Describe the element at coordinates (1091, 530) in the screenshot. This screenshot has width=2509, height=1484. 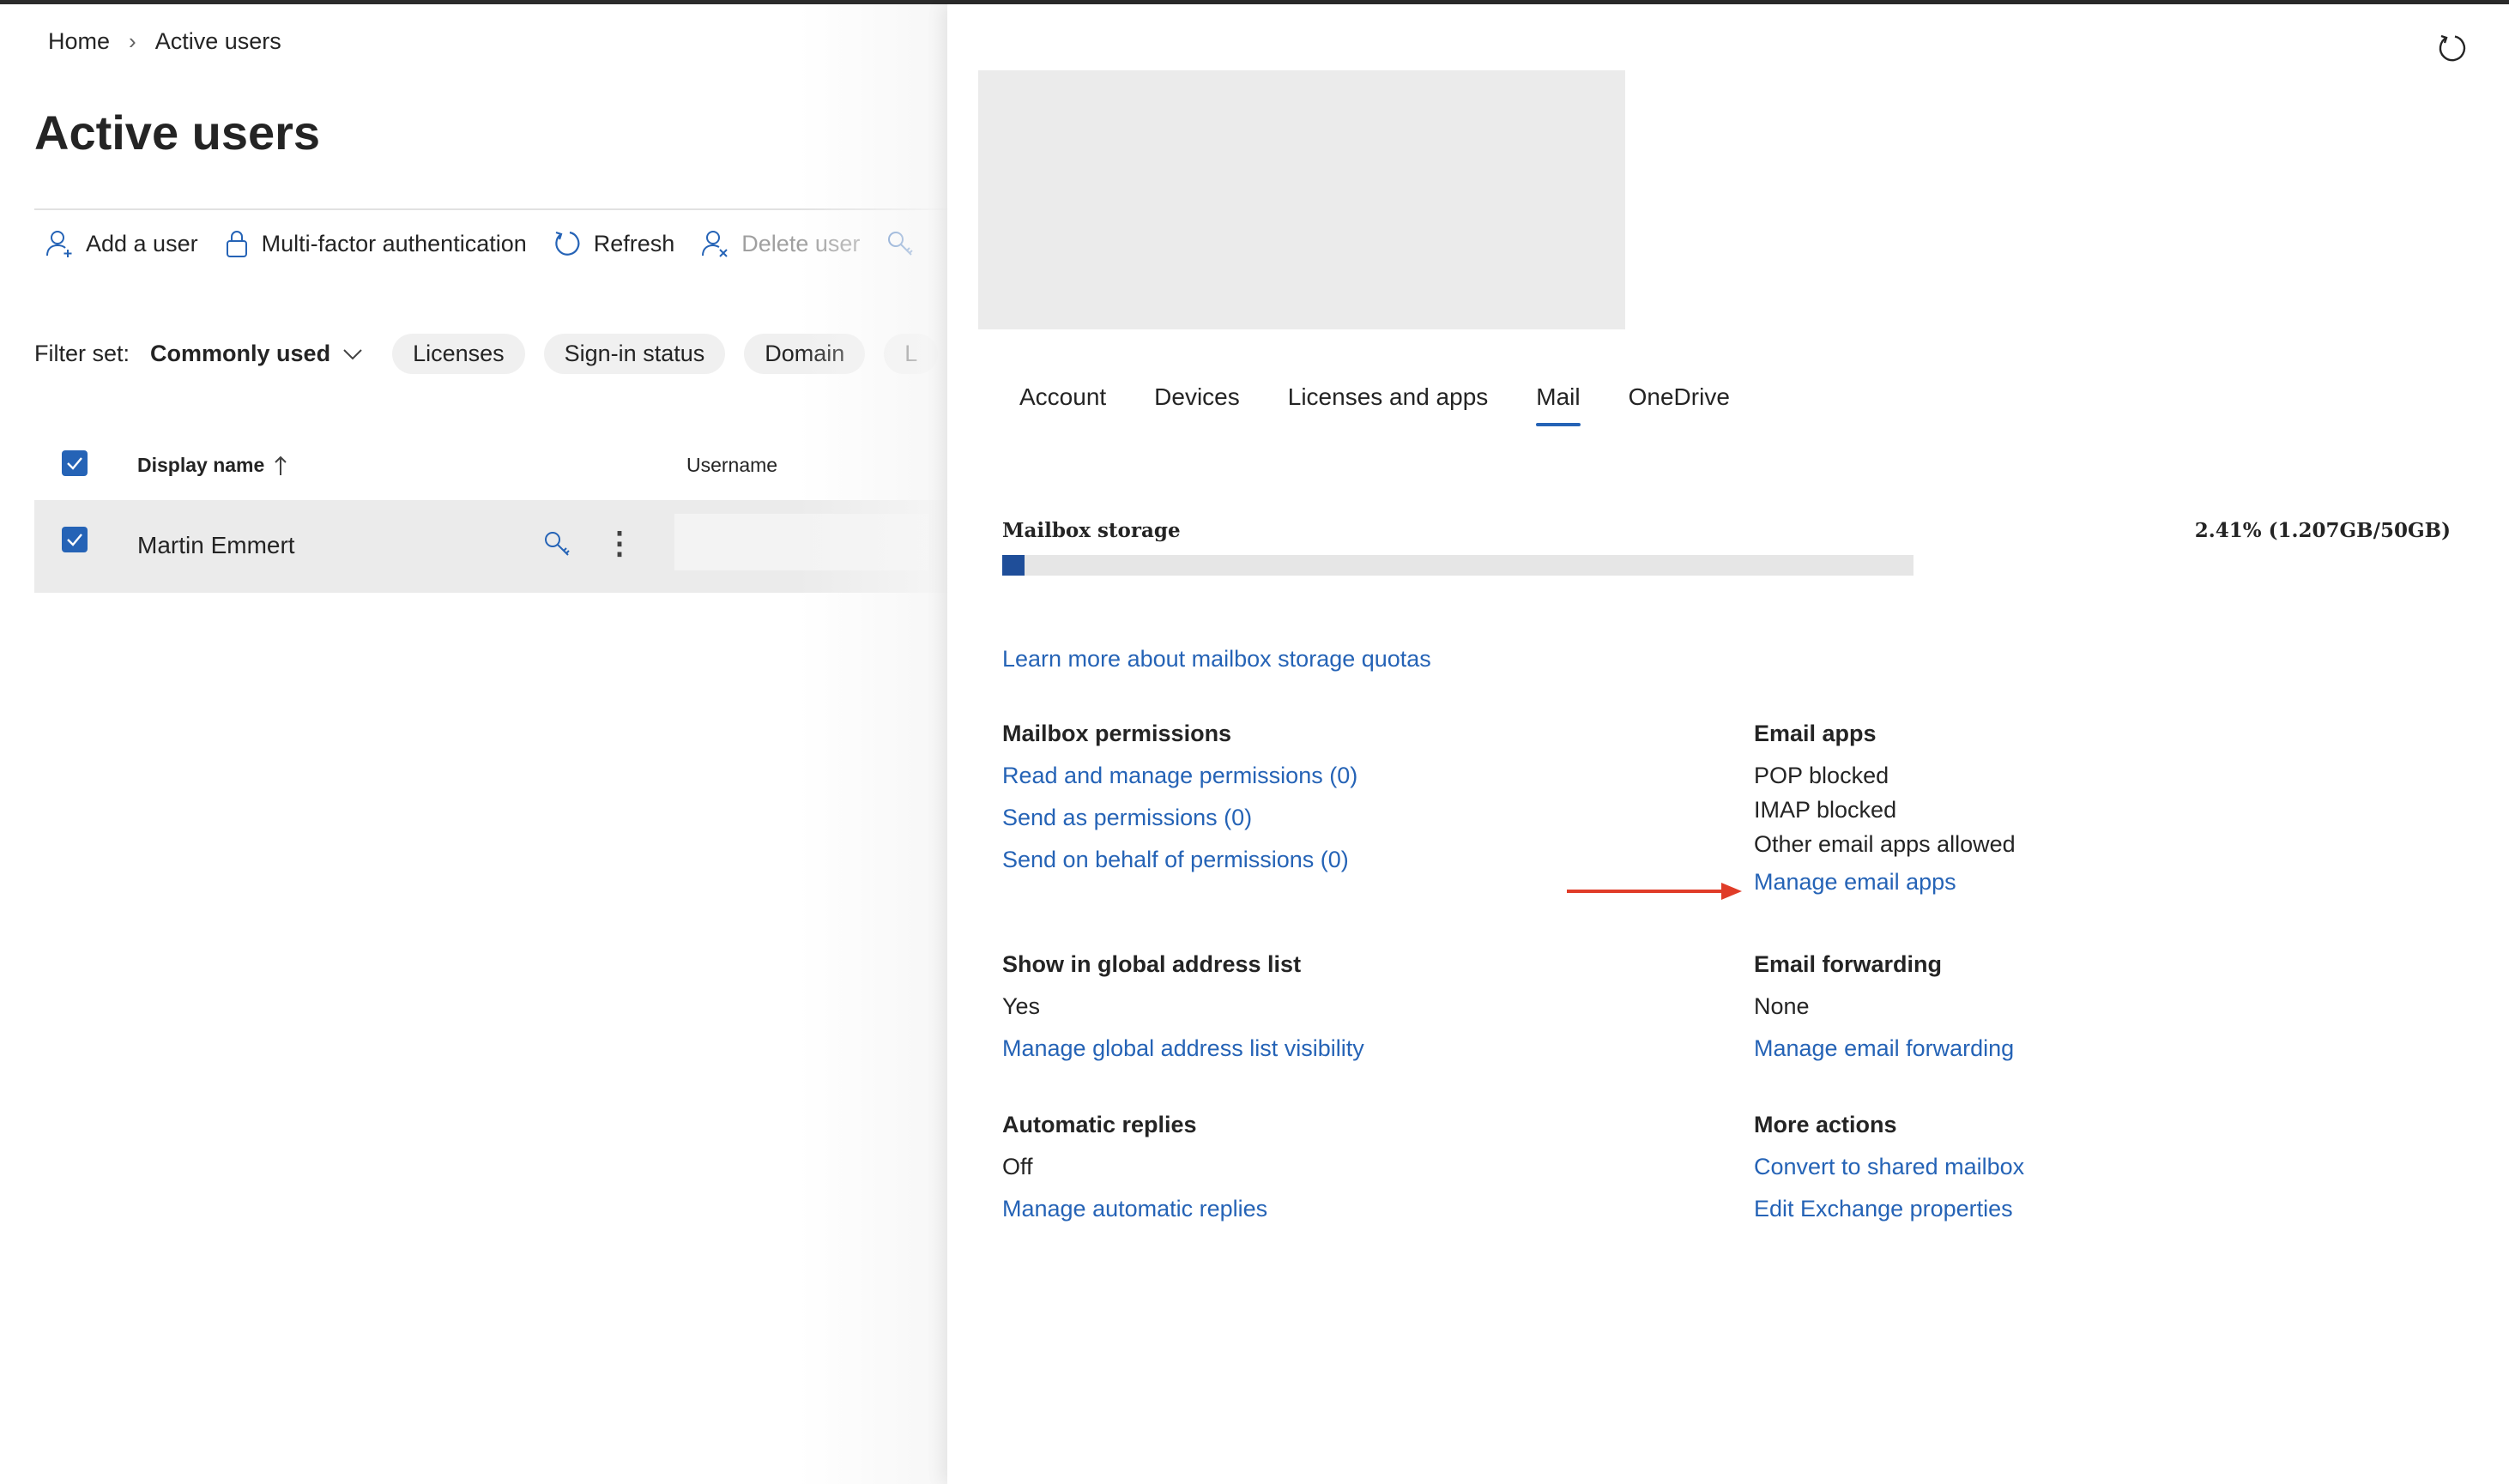
I see `mailbox-storage-label: Mailbox storage` at that location.